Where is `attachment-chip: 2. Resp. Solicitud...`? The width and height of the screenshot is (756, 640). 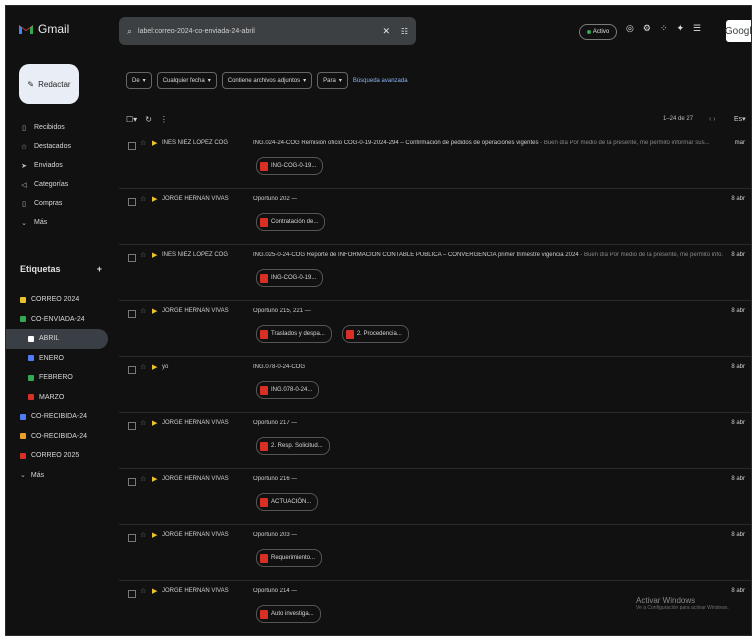
attachment-chip: 2. Resp. Solicitud... is located at coordinates (293, 446).